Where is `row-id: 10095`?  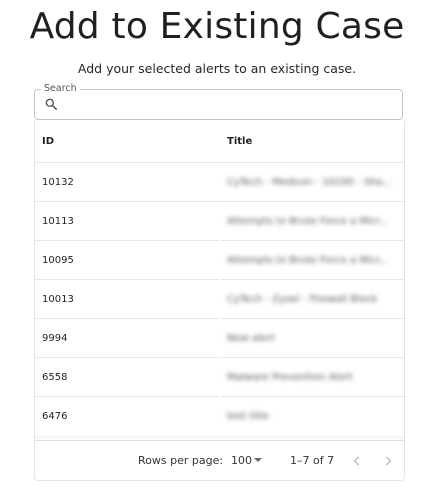
row-id: 10095 is located at coordinates (58, 260).